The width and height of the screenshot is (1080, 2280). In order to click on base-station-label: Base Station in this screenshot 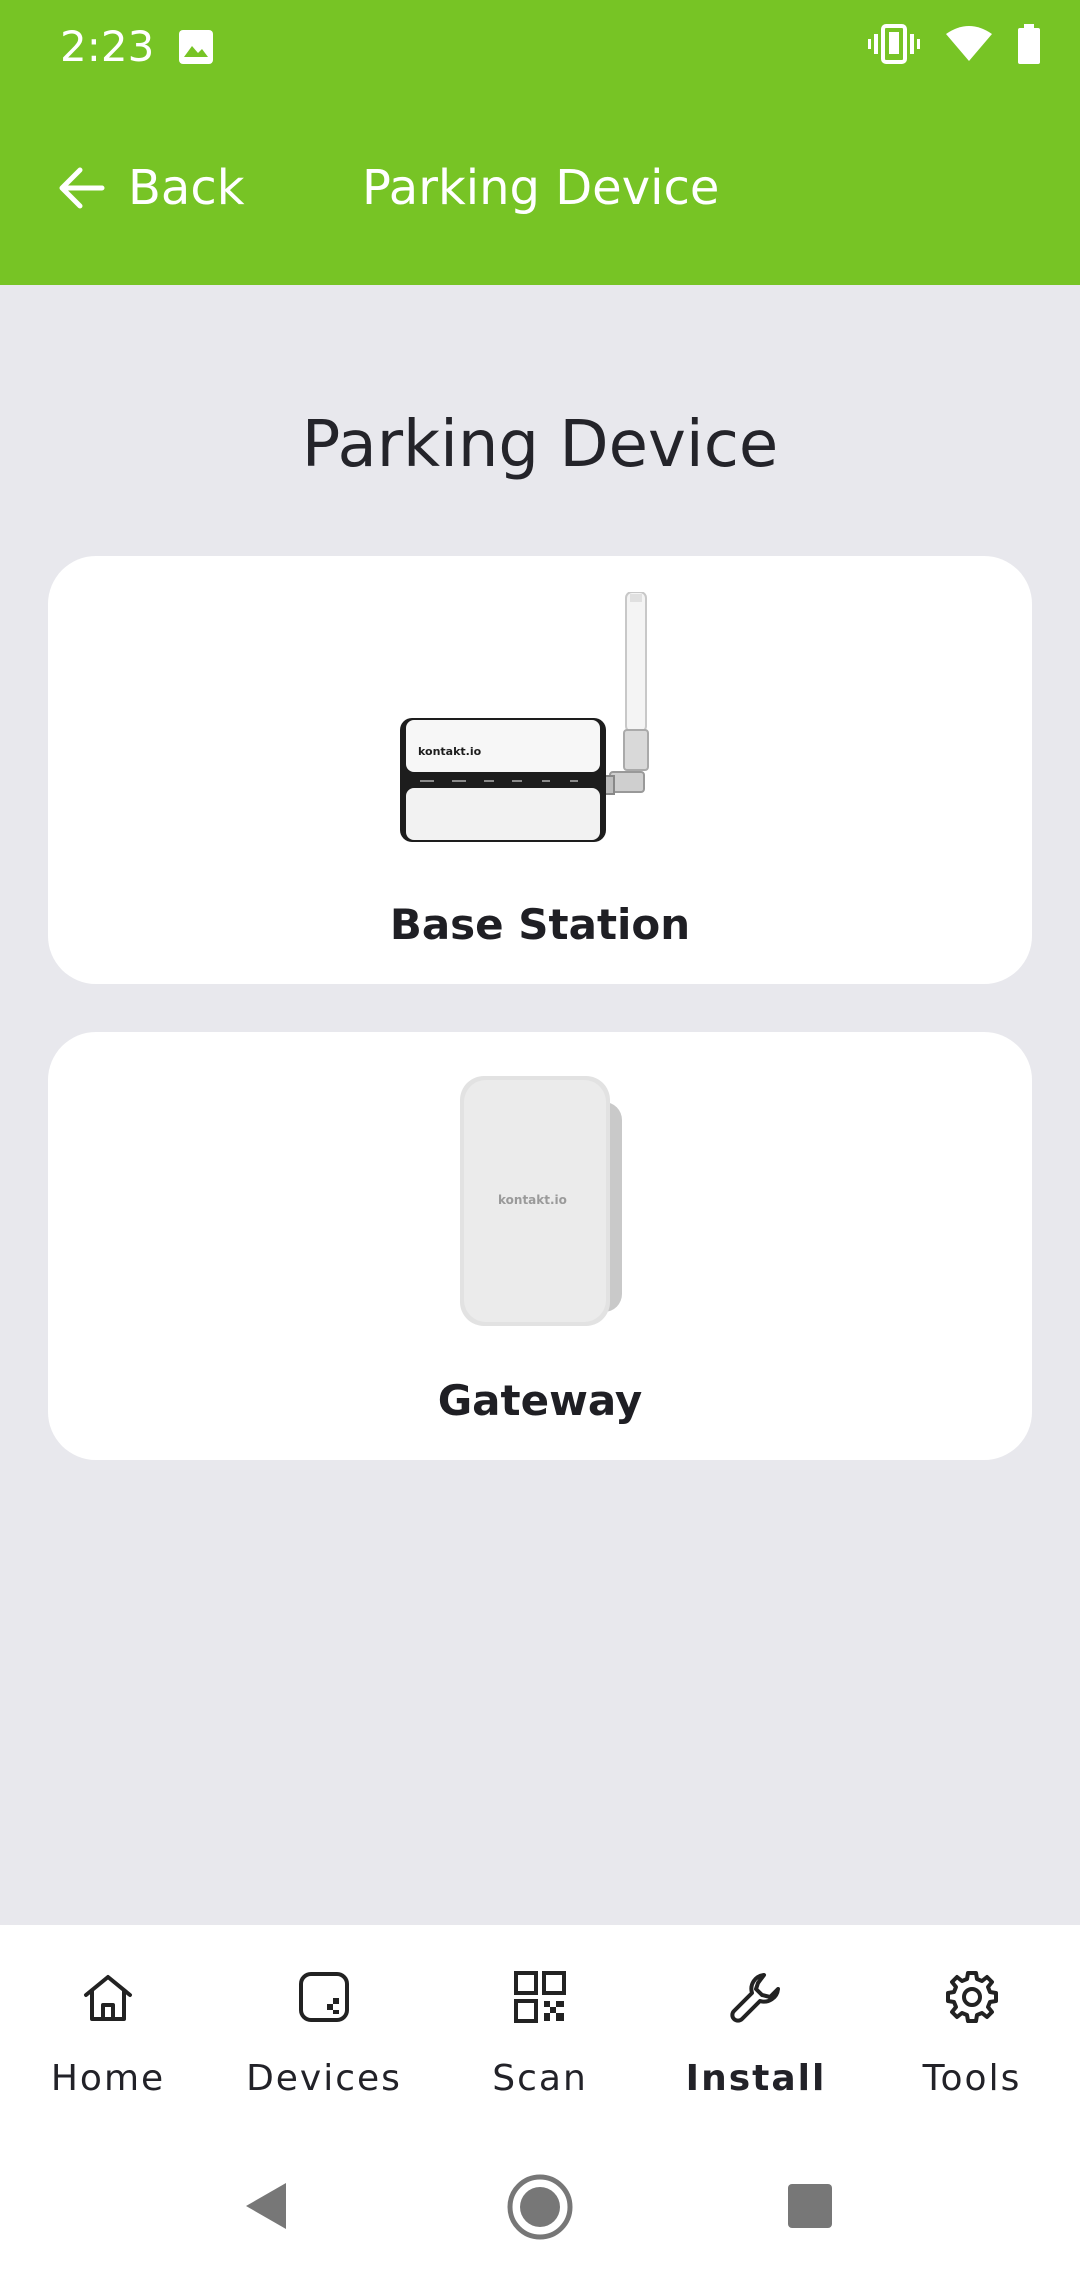, I will do `click(540, 924)`.